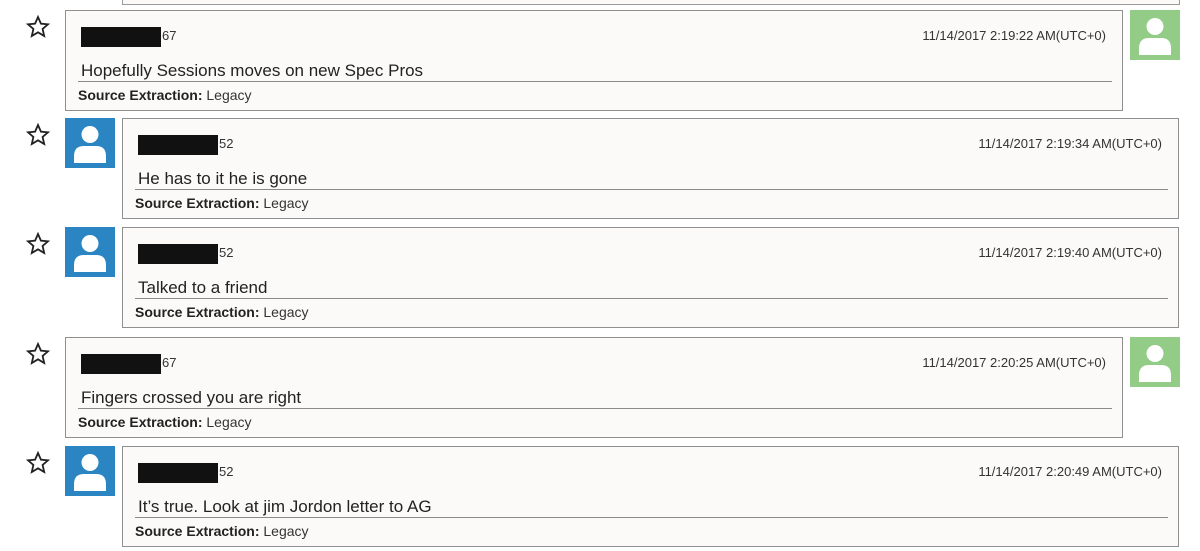 Image resolution: width=1200 pixels, height=551 pixels. What do you see at coordinates (1070, 143) in the screenshot?
I see `message-timestamp: 11/14/2017 2:19:34 AM(UTC+0)` at bounding box center [1070, 143].